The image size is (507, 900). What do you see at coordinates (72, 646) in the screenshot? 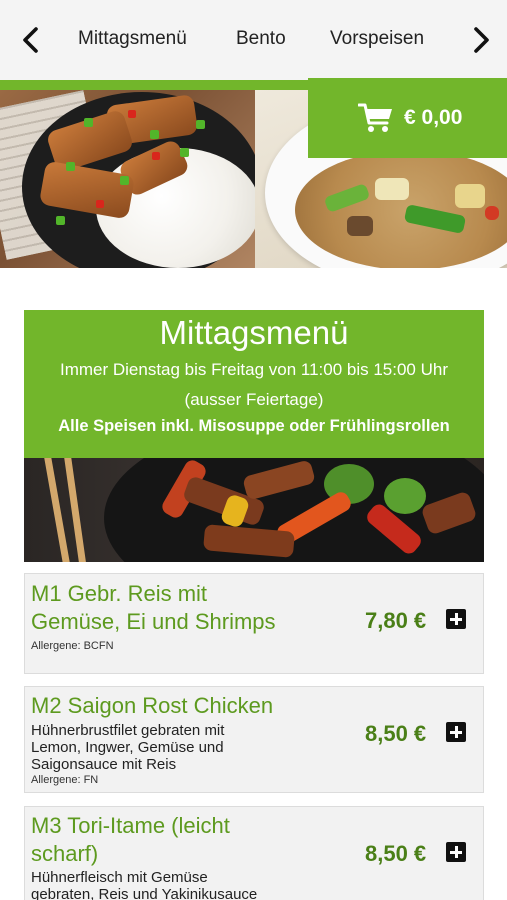
I see `item-allergens: Allergene: BCFN` at bounding box center [72, 646].